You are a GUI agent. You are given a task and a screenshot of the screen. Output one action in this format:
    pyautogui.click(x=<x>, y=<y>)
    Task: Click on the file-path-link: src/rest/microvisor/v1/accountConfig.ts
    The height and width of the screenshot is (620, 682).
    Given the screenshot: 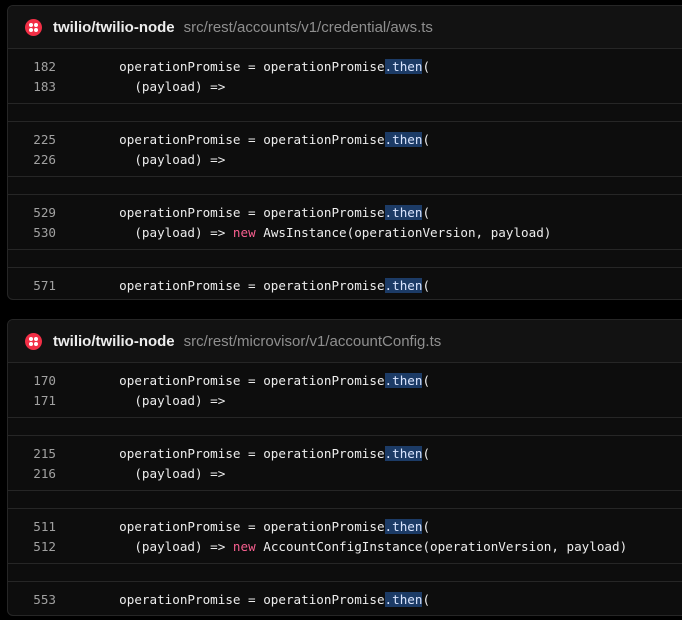 What is the action you would take?
    pyautogui.click(x=313, y=341)
    